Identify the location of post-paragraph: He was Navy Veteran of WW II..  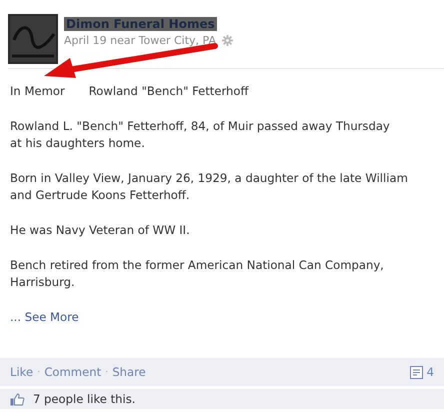
(100, 230).